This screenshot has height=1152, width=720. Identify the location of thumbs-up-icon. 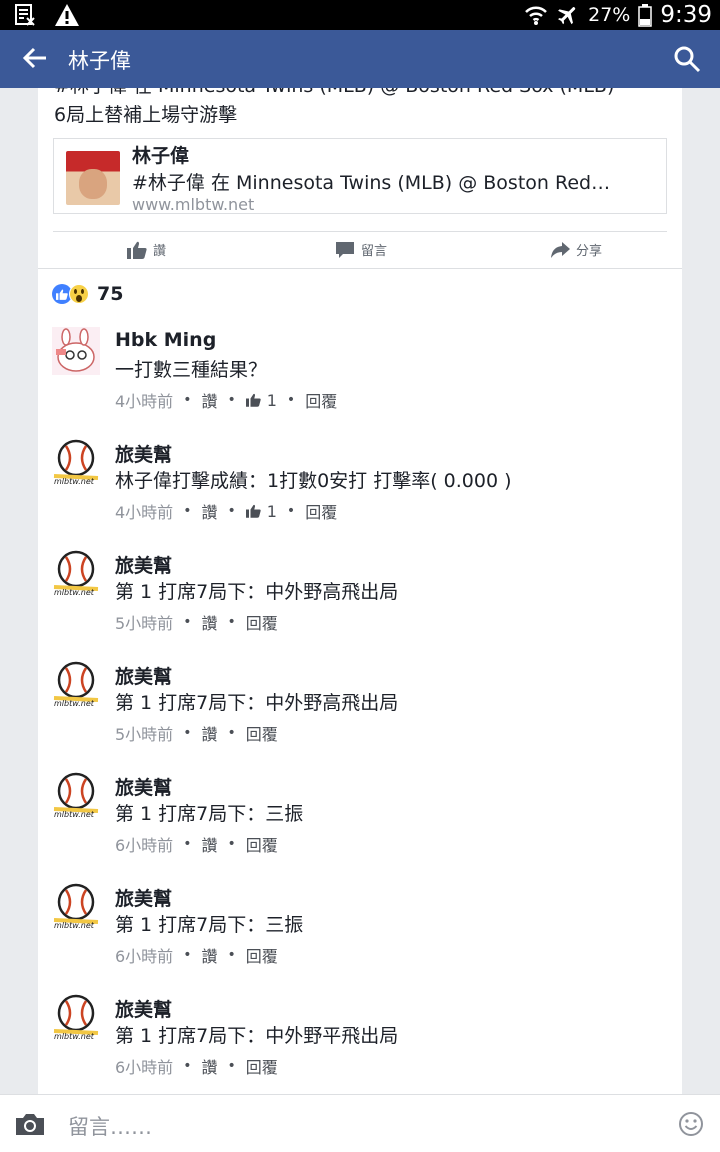
(253, 400).